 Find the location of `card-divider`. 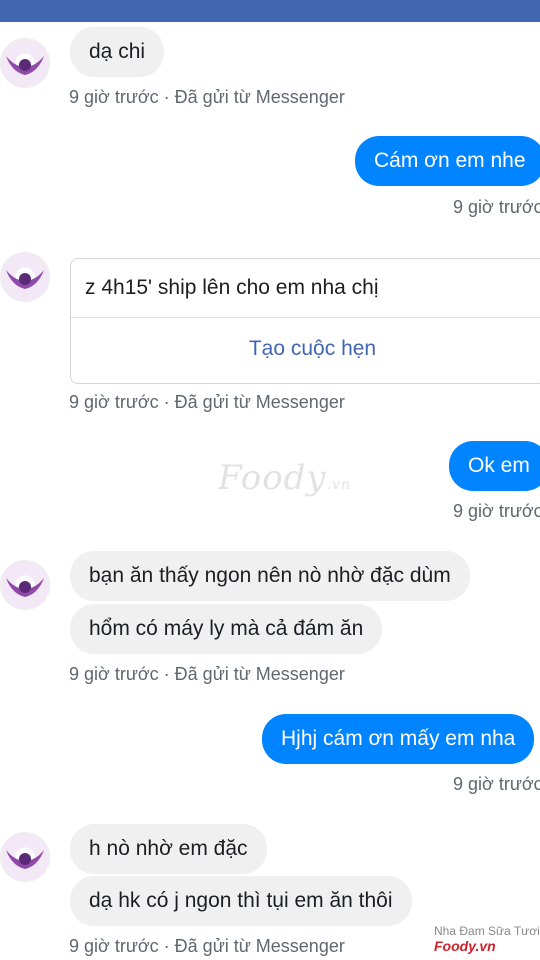

card-divider is located at coordinates (305, 317).